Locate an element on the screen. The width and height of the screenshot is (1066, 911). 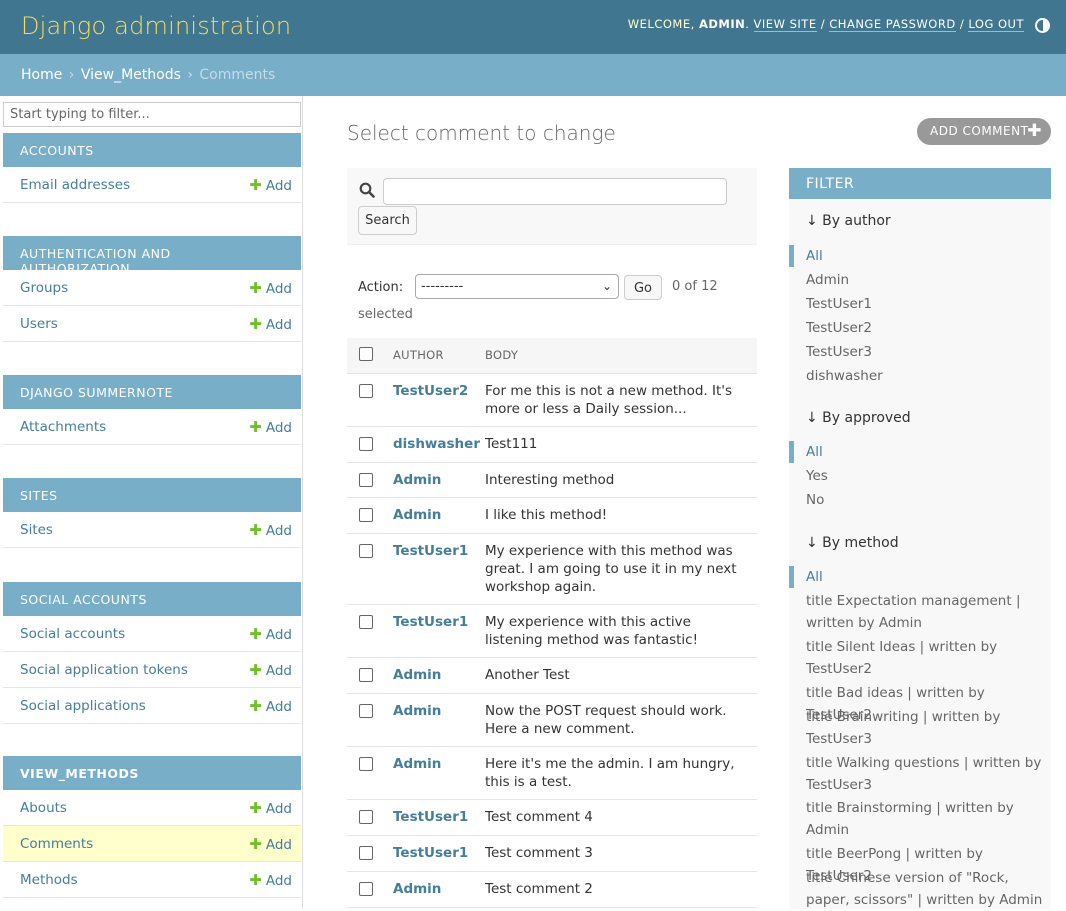
view-site-link: VIEW SITE is located at coordinates (785, 24).